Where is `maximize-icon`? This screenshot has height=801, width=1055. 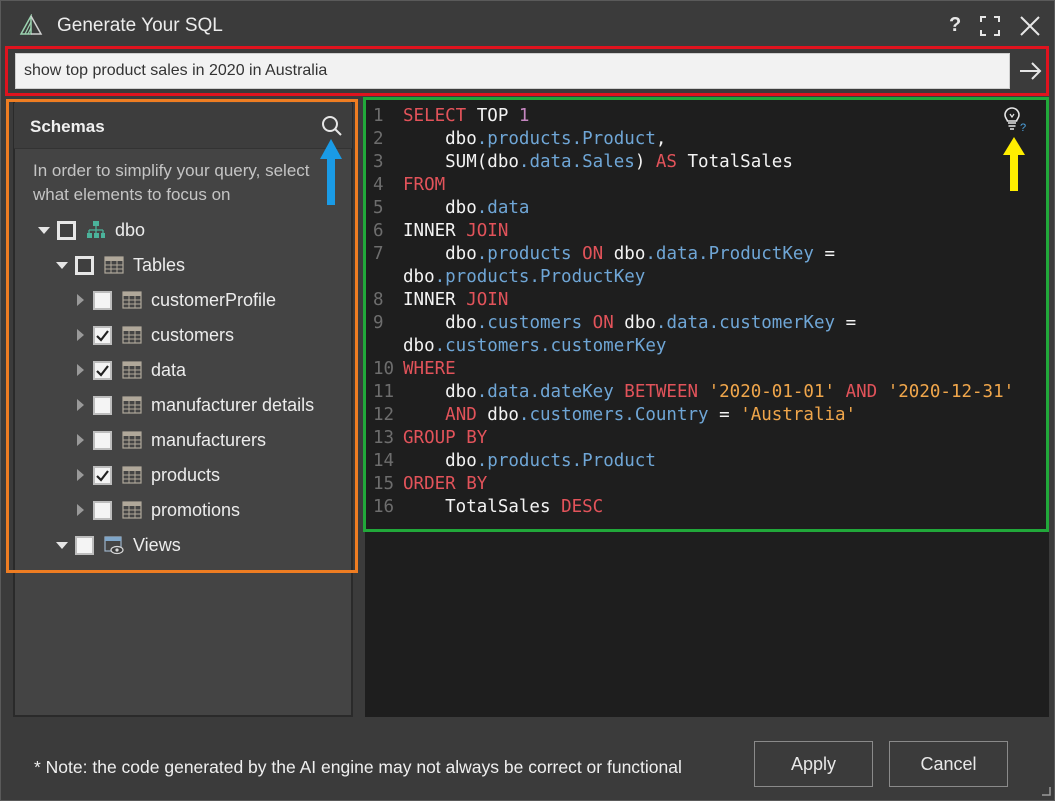
maximize-icon is located at coordinates (990, 26).